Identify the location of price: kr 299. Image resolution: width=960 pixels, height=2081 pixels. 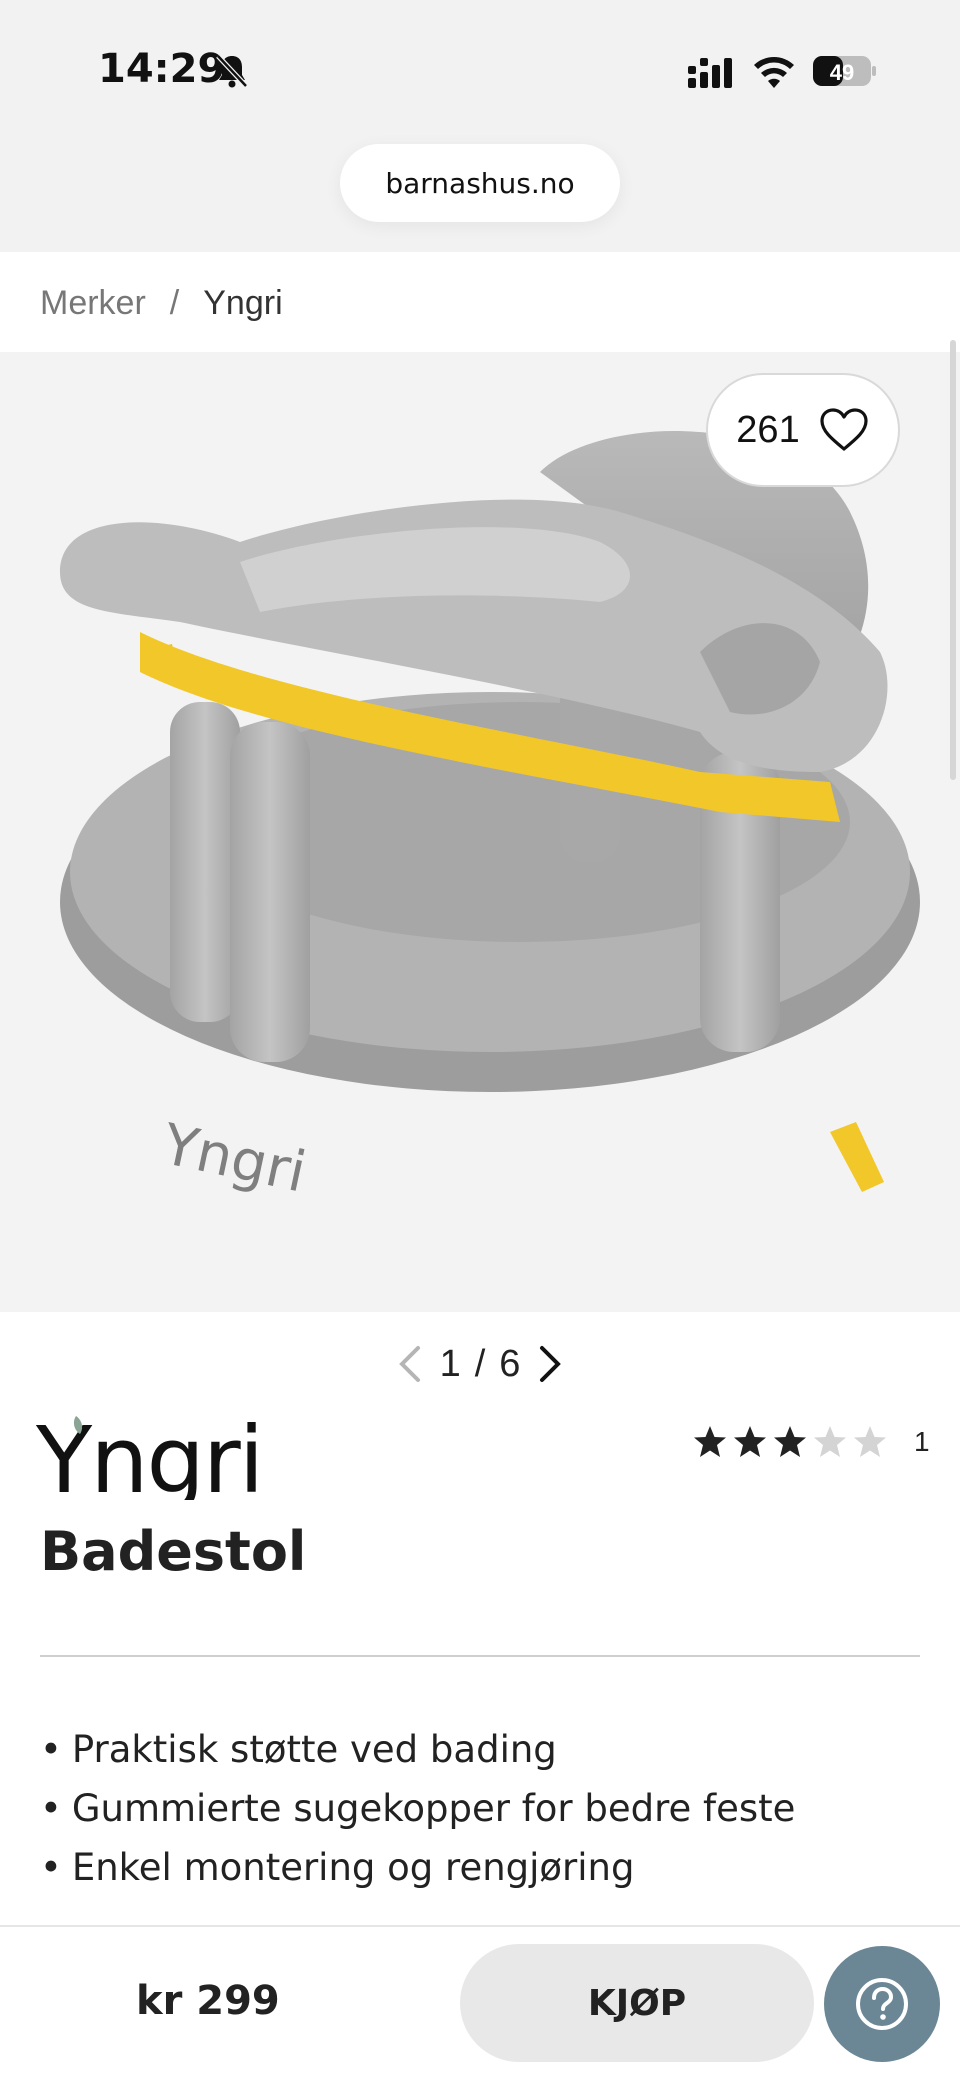
(208, 2001).